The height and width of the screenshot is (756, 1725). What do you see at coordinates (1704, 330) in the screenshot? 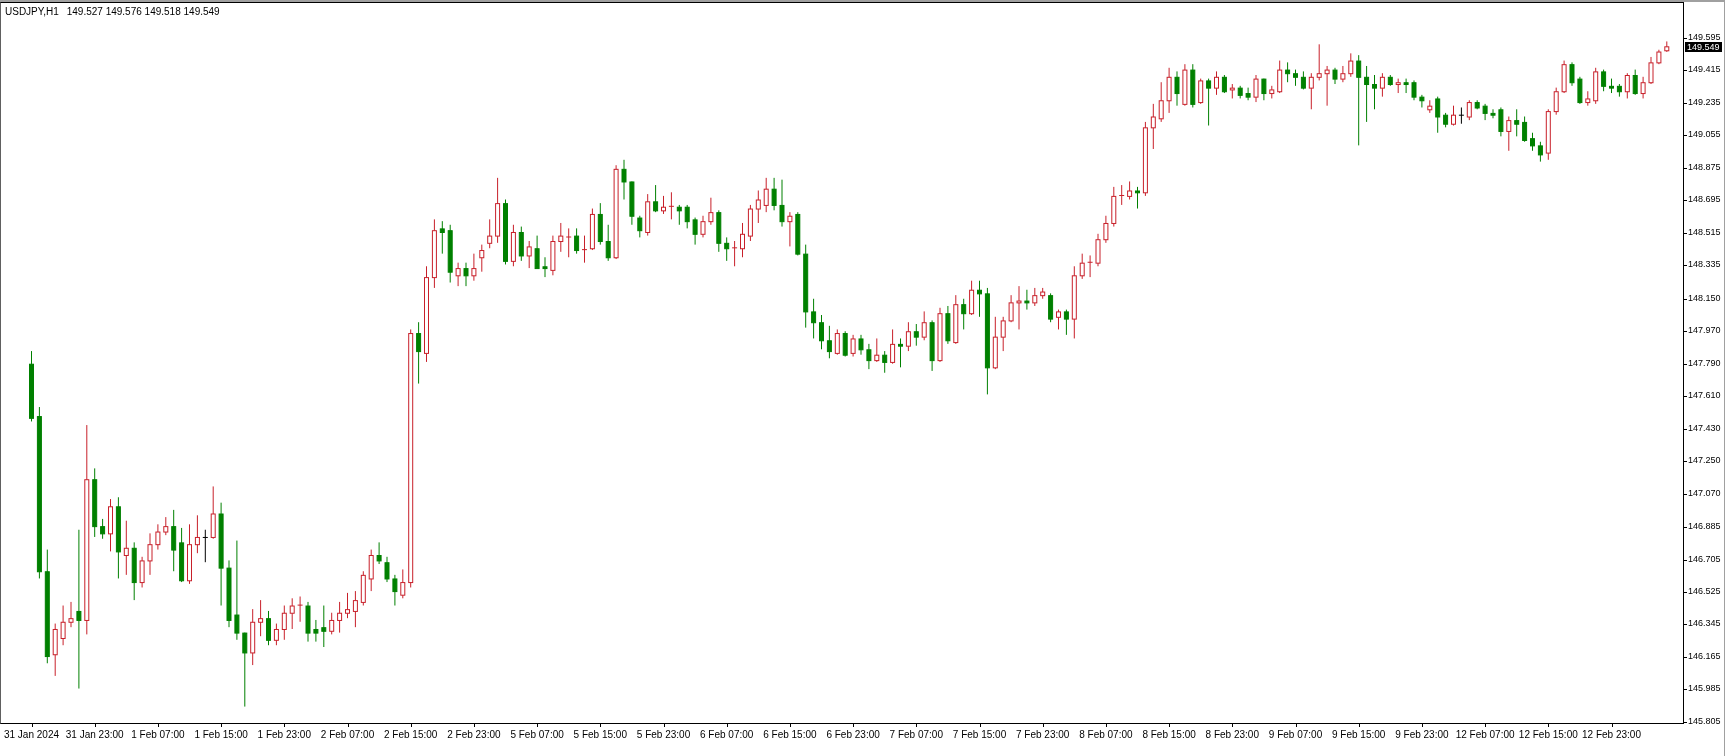
I see `price-axis-label: 147.970` at bounding box center [1704, 330].